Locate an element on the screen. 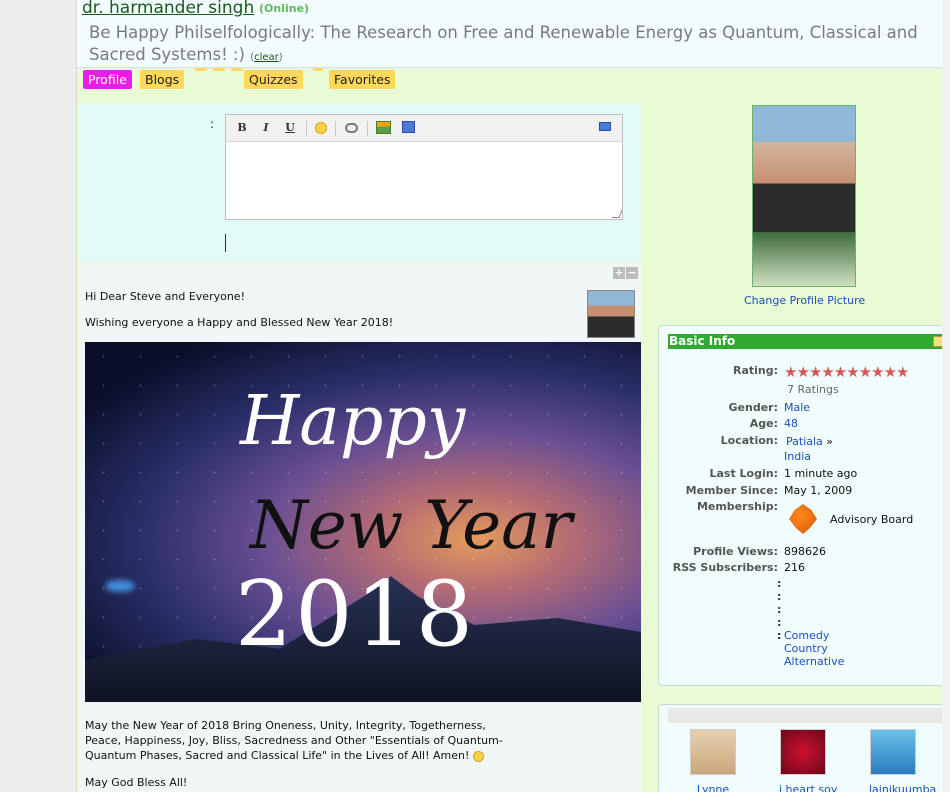 The width and height of the screenshot is (950, 792). insert-image-icon is located at coordinates (383, 127).